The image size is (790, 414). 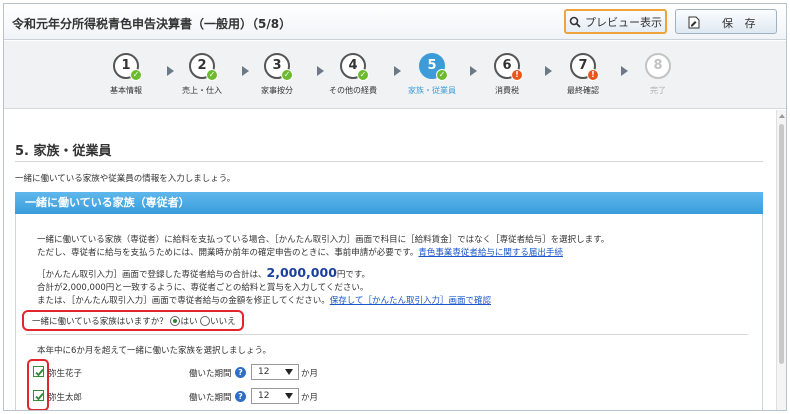 I want to click on vertical-scrollbar, so click(x=781, y=260).